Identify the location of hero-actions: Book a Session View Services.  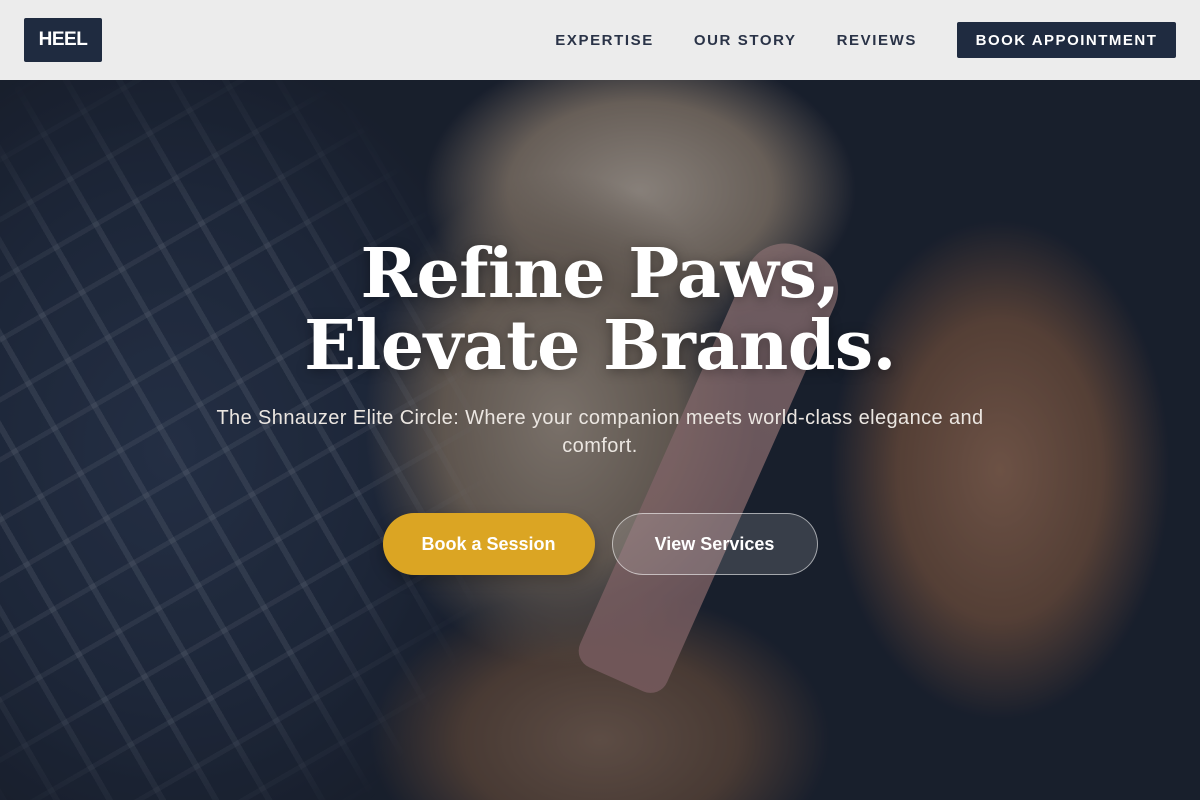
(600, 544).